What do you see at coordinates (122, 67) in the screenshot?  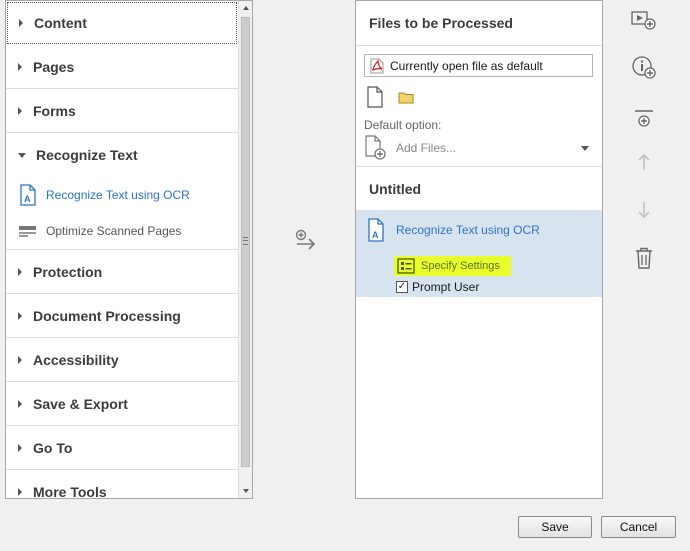 I see `category-pages: Pages` at bounding box center [122, 67].